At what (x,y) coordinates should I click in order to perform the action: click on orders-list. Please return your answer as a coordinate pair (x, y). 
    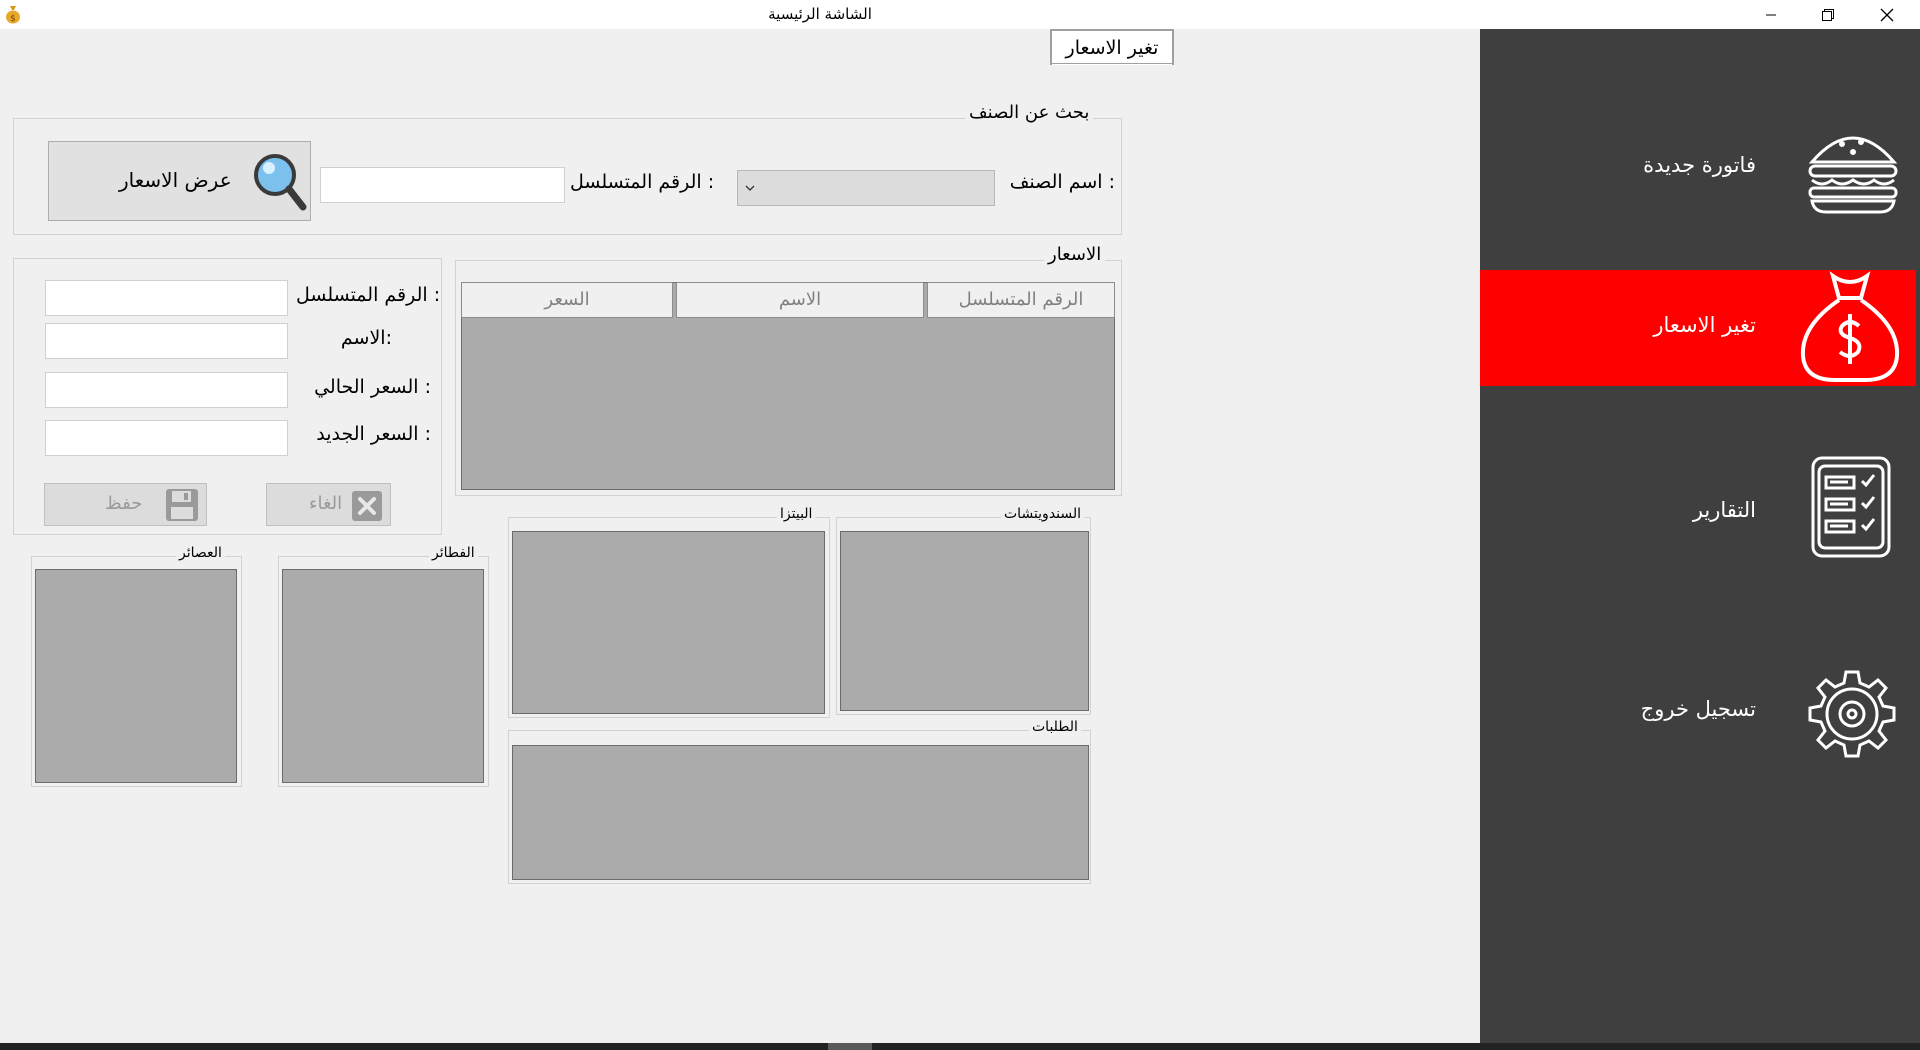
    Looking at the image, I should click on (800, 812).